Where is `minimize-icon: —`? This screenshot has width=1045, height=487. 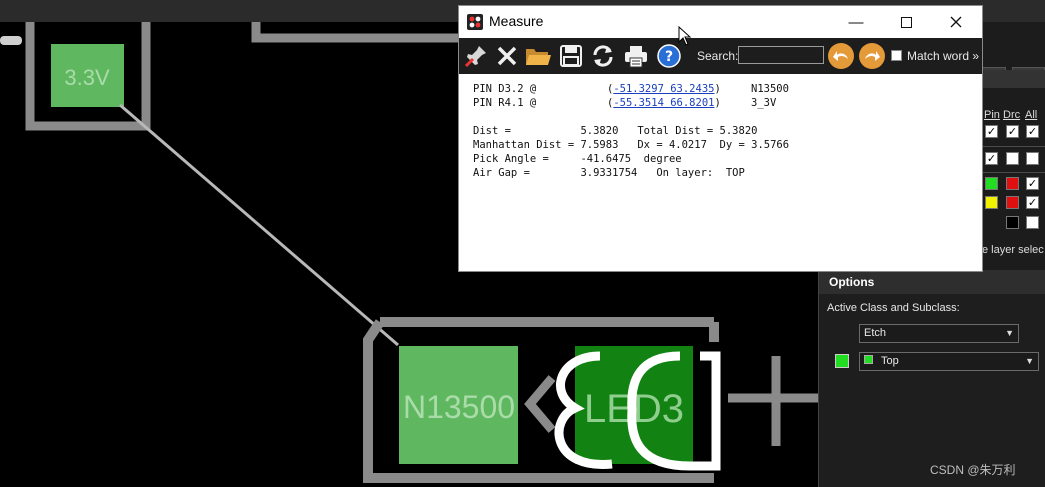
minimize-icon: — is located at coordinates (856, 22).